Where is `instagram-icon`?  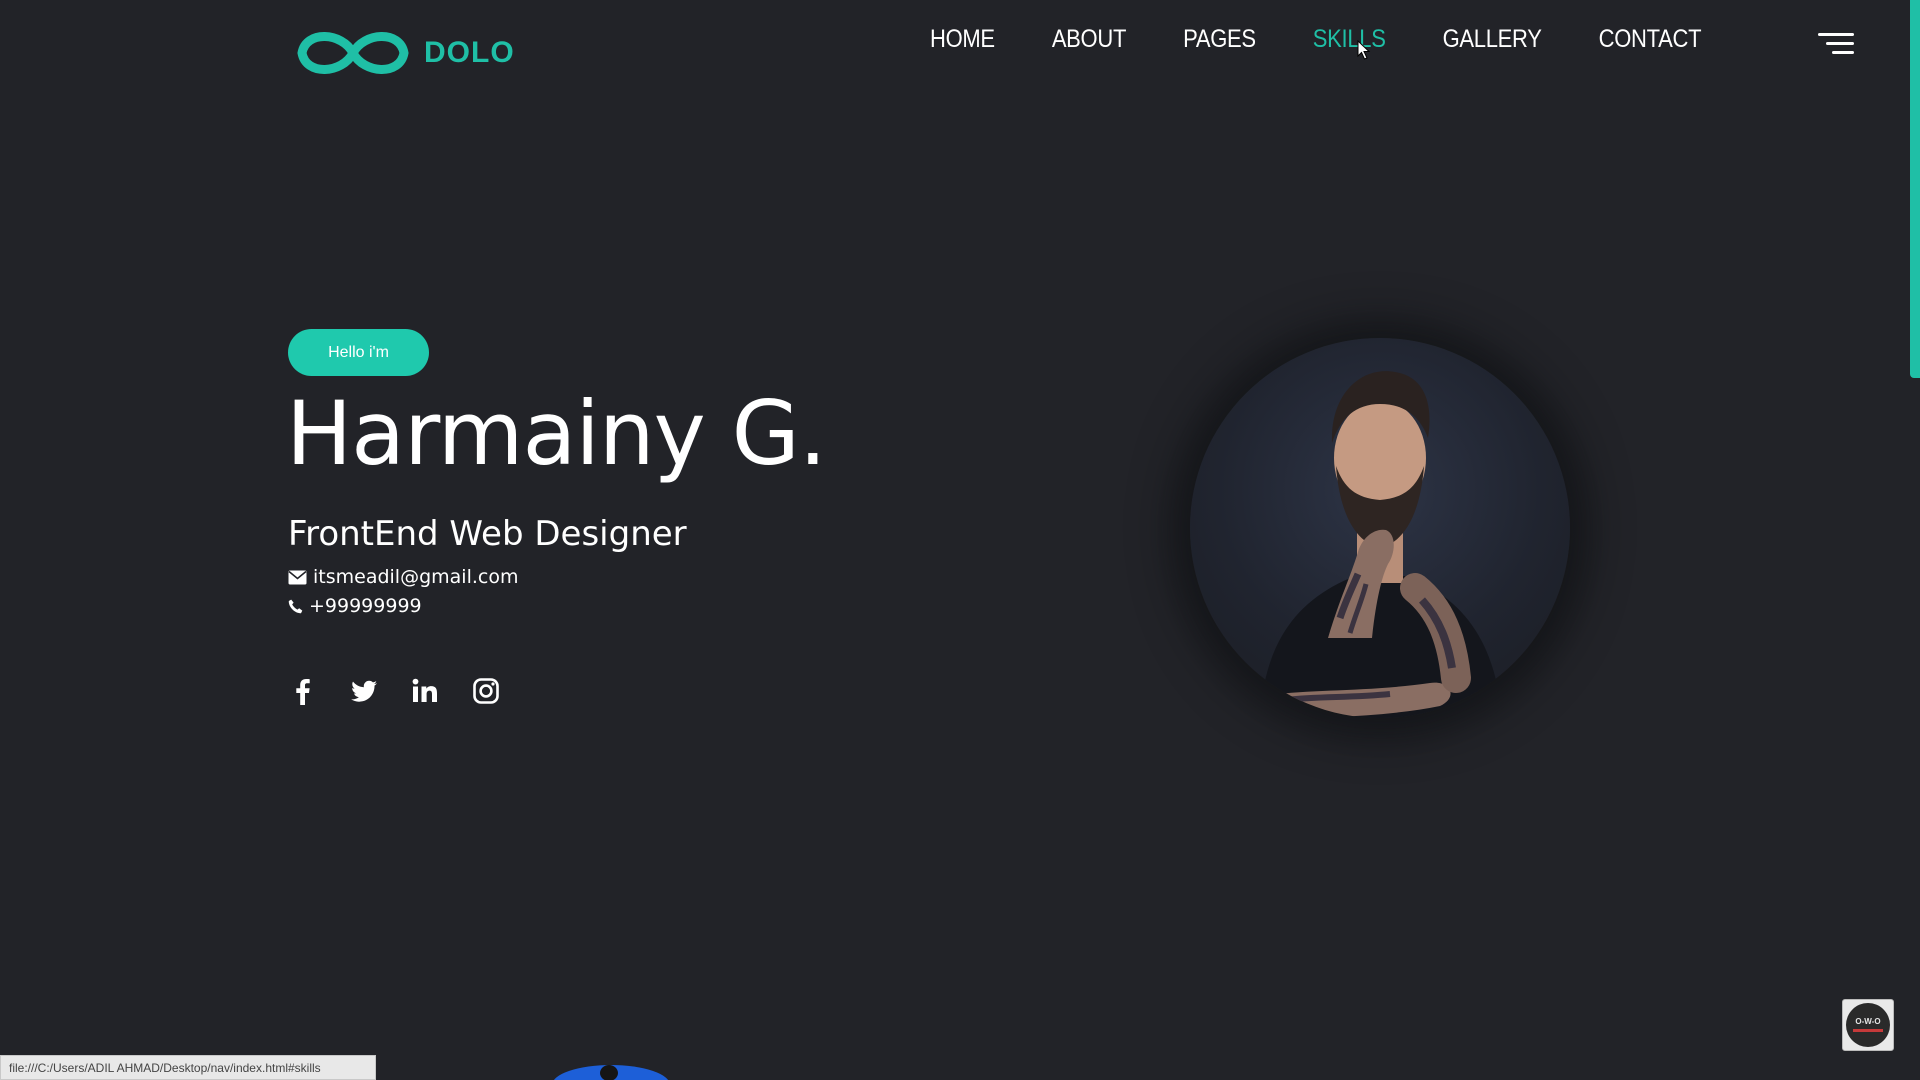
instagram-icon is located at coordinates (486, 691).